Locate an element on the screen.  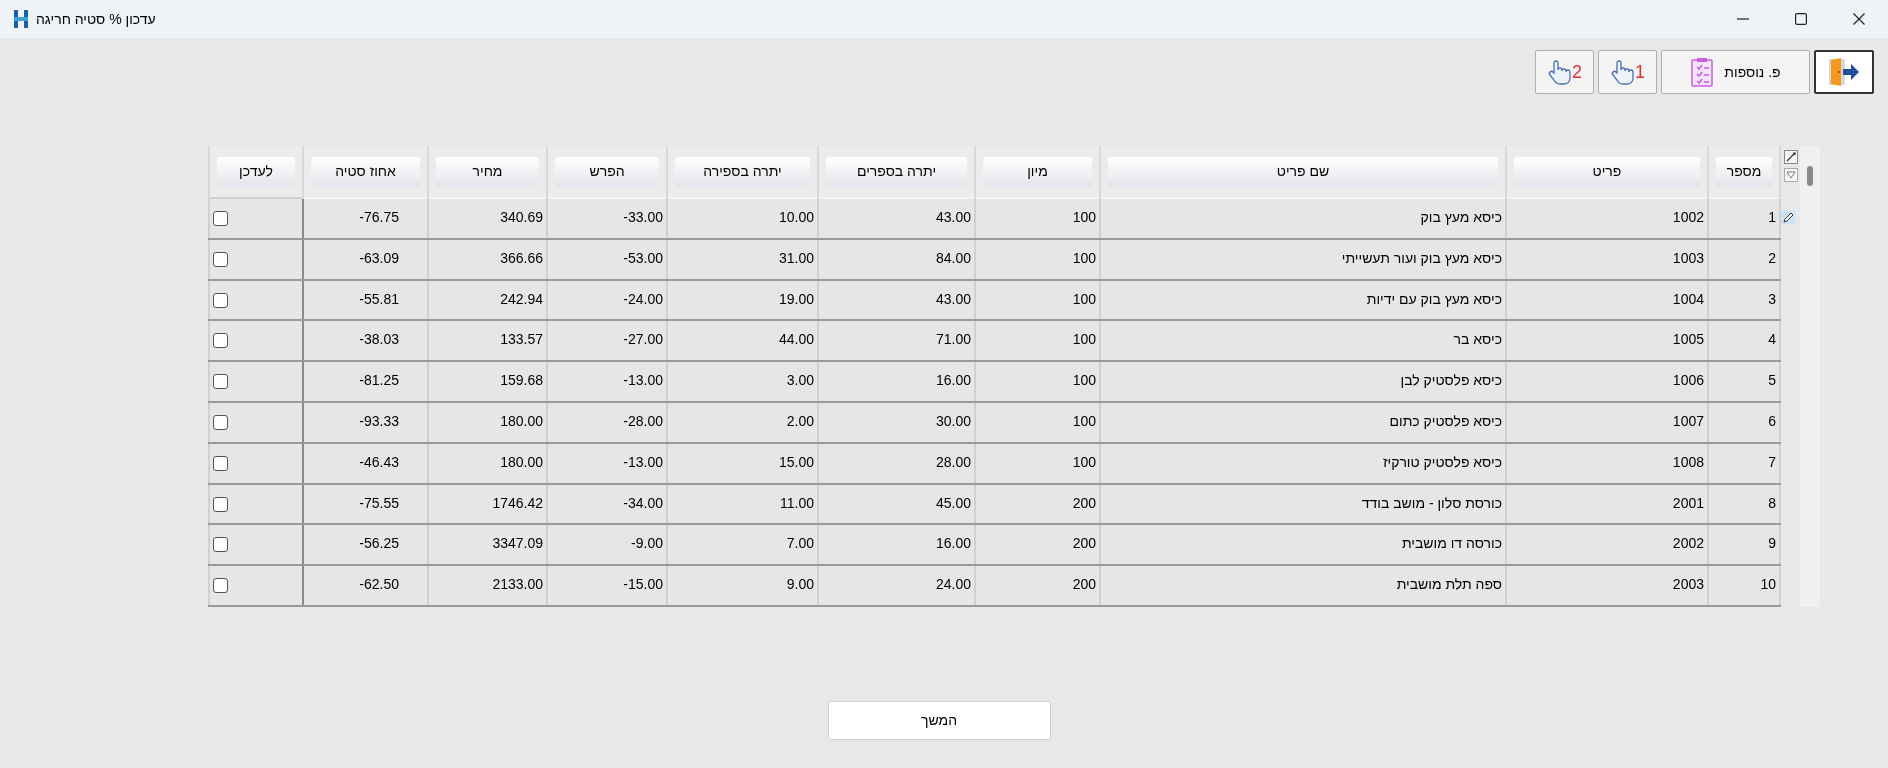
table-cell: -53.00 is located at coordinates (607, 259).